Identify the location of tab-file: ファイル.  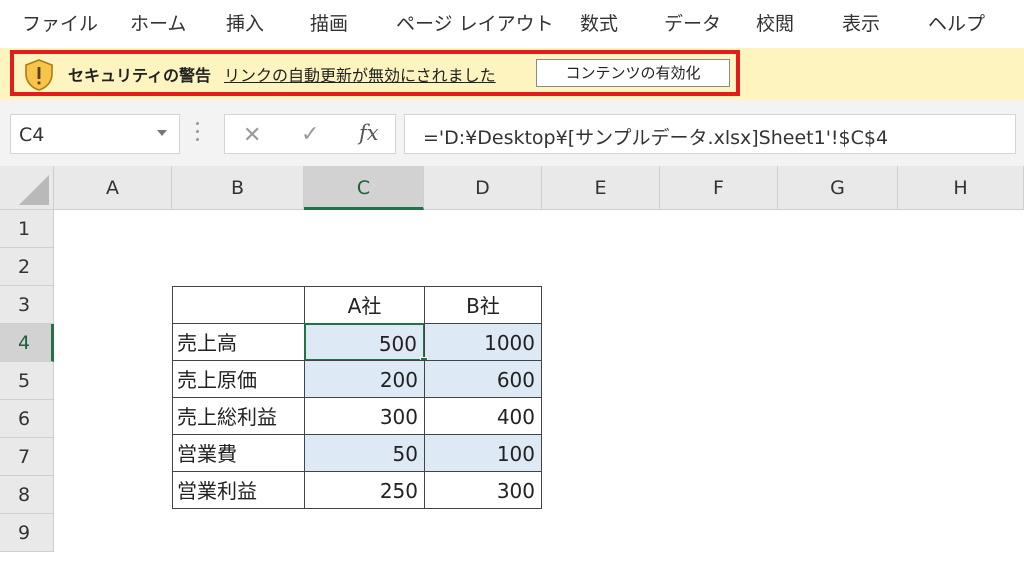
(60, 24).